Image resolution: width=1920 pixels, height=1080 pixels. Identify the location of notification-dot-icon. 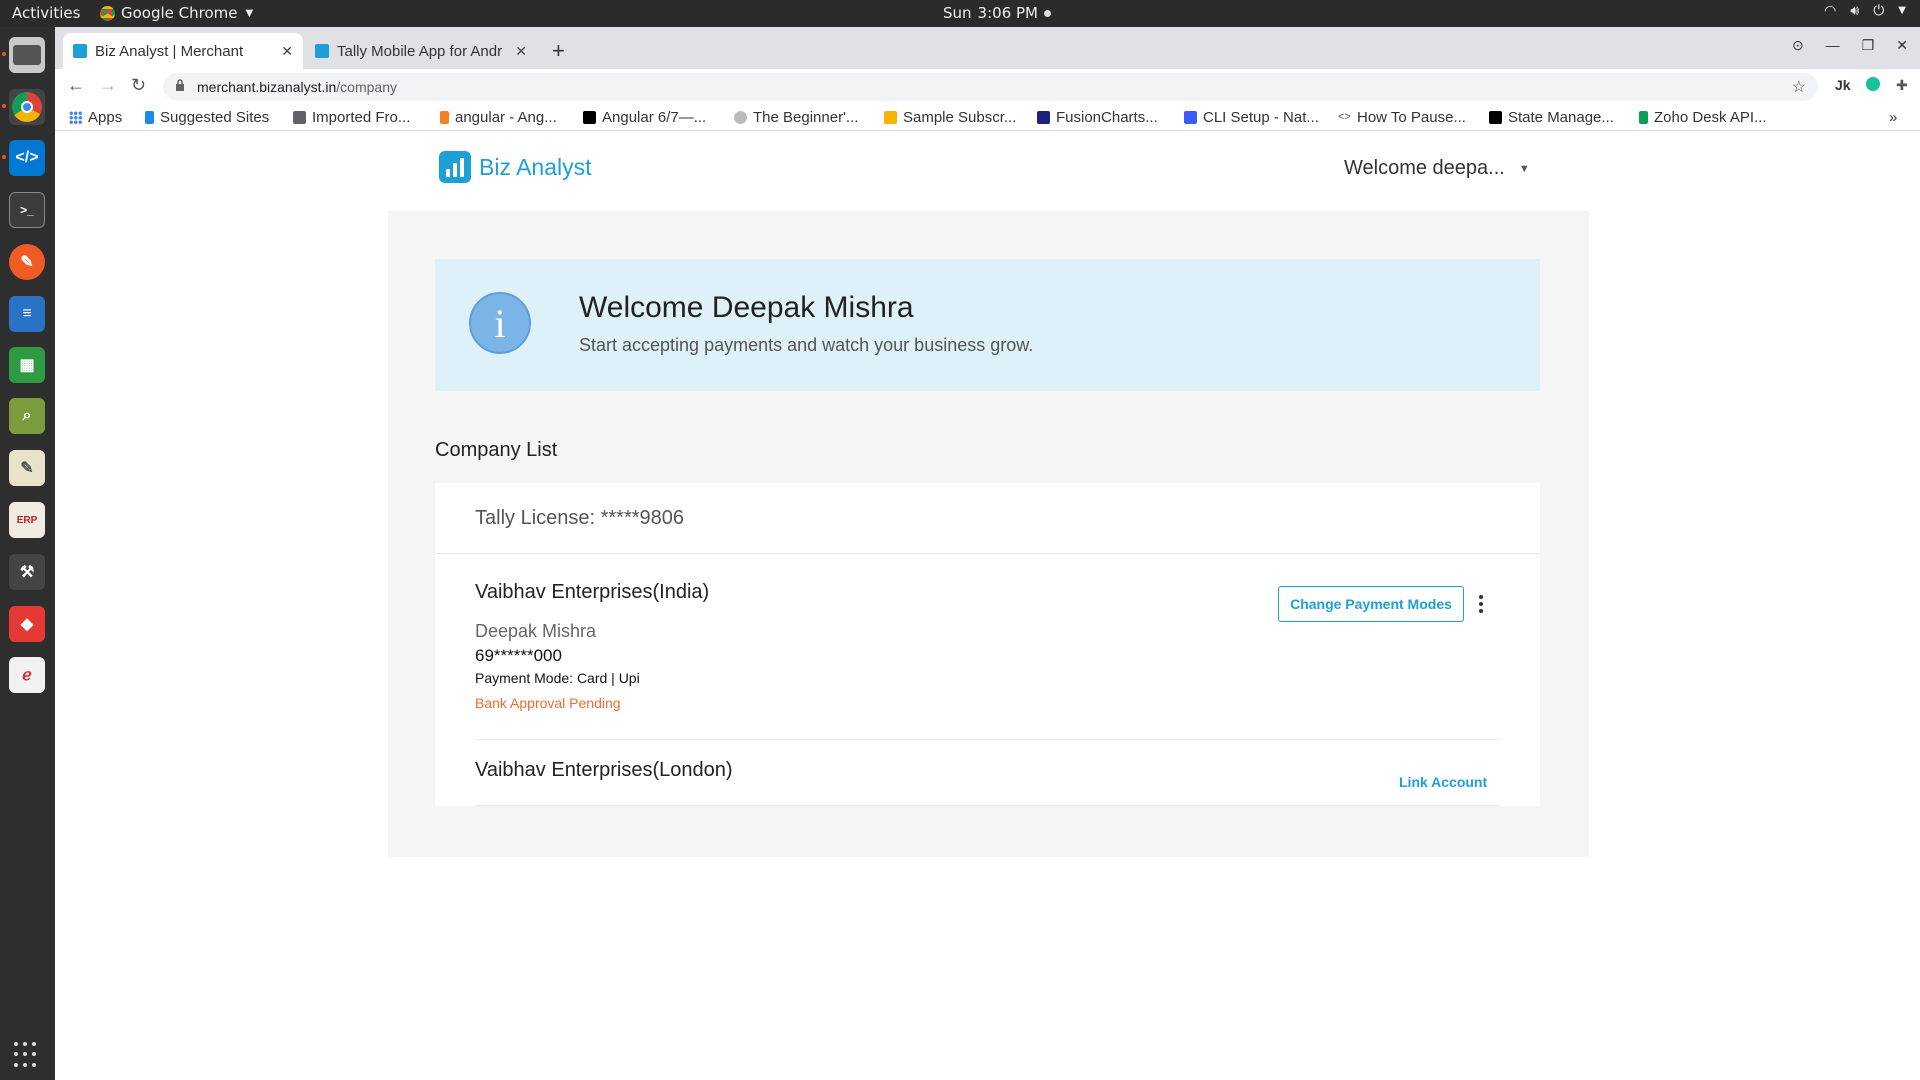
(1047, 13).